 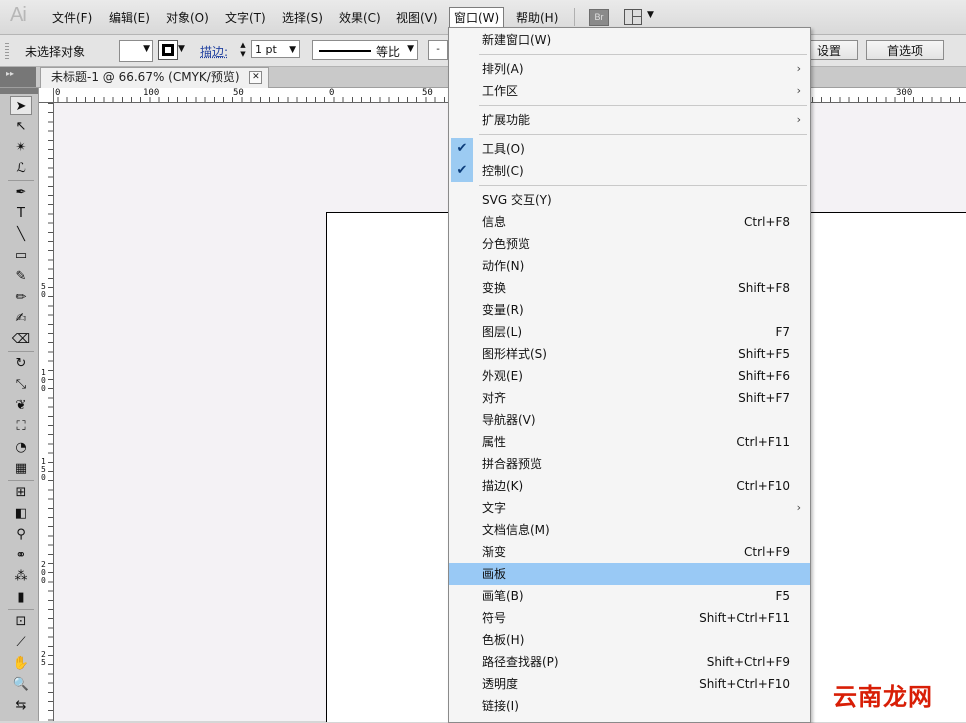 What do you see at coordinates (21, 513) in the screenshot?
I see `gradient-tool-icon: ◧` at bounding box center [21, 513].